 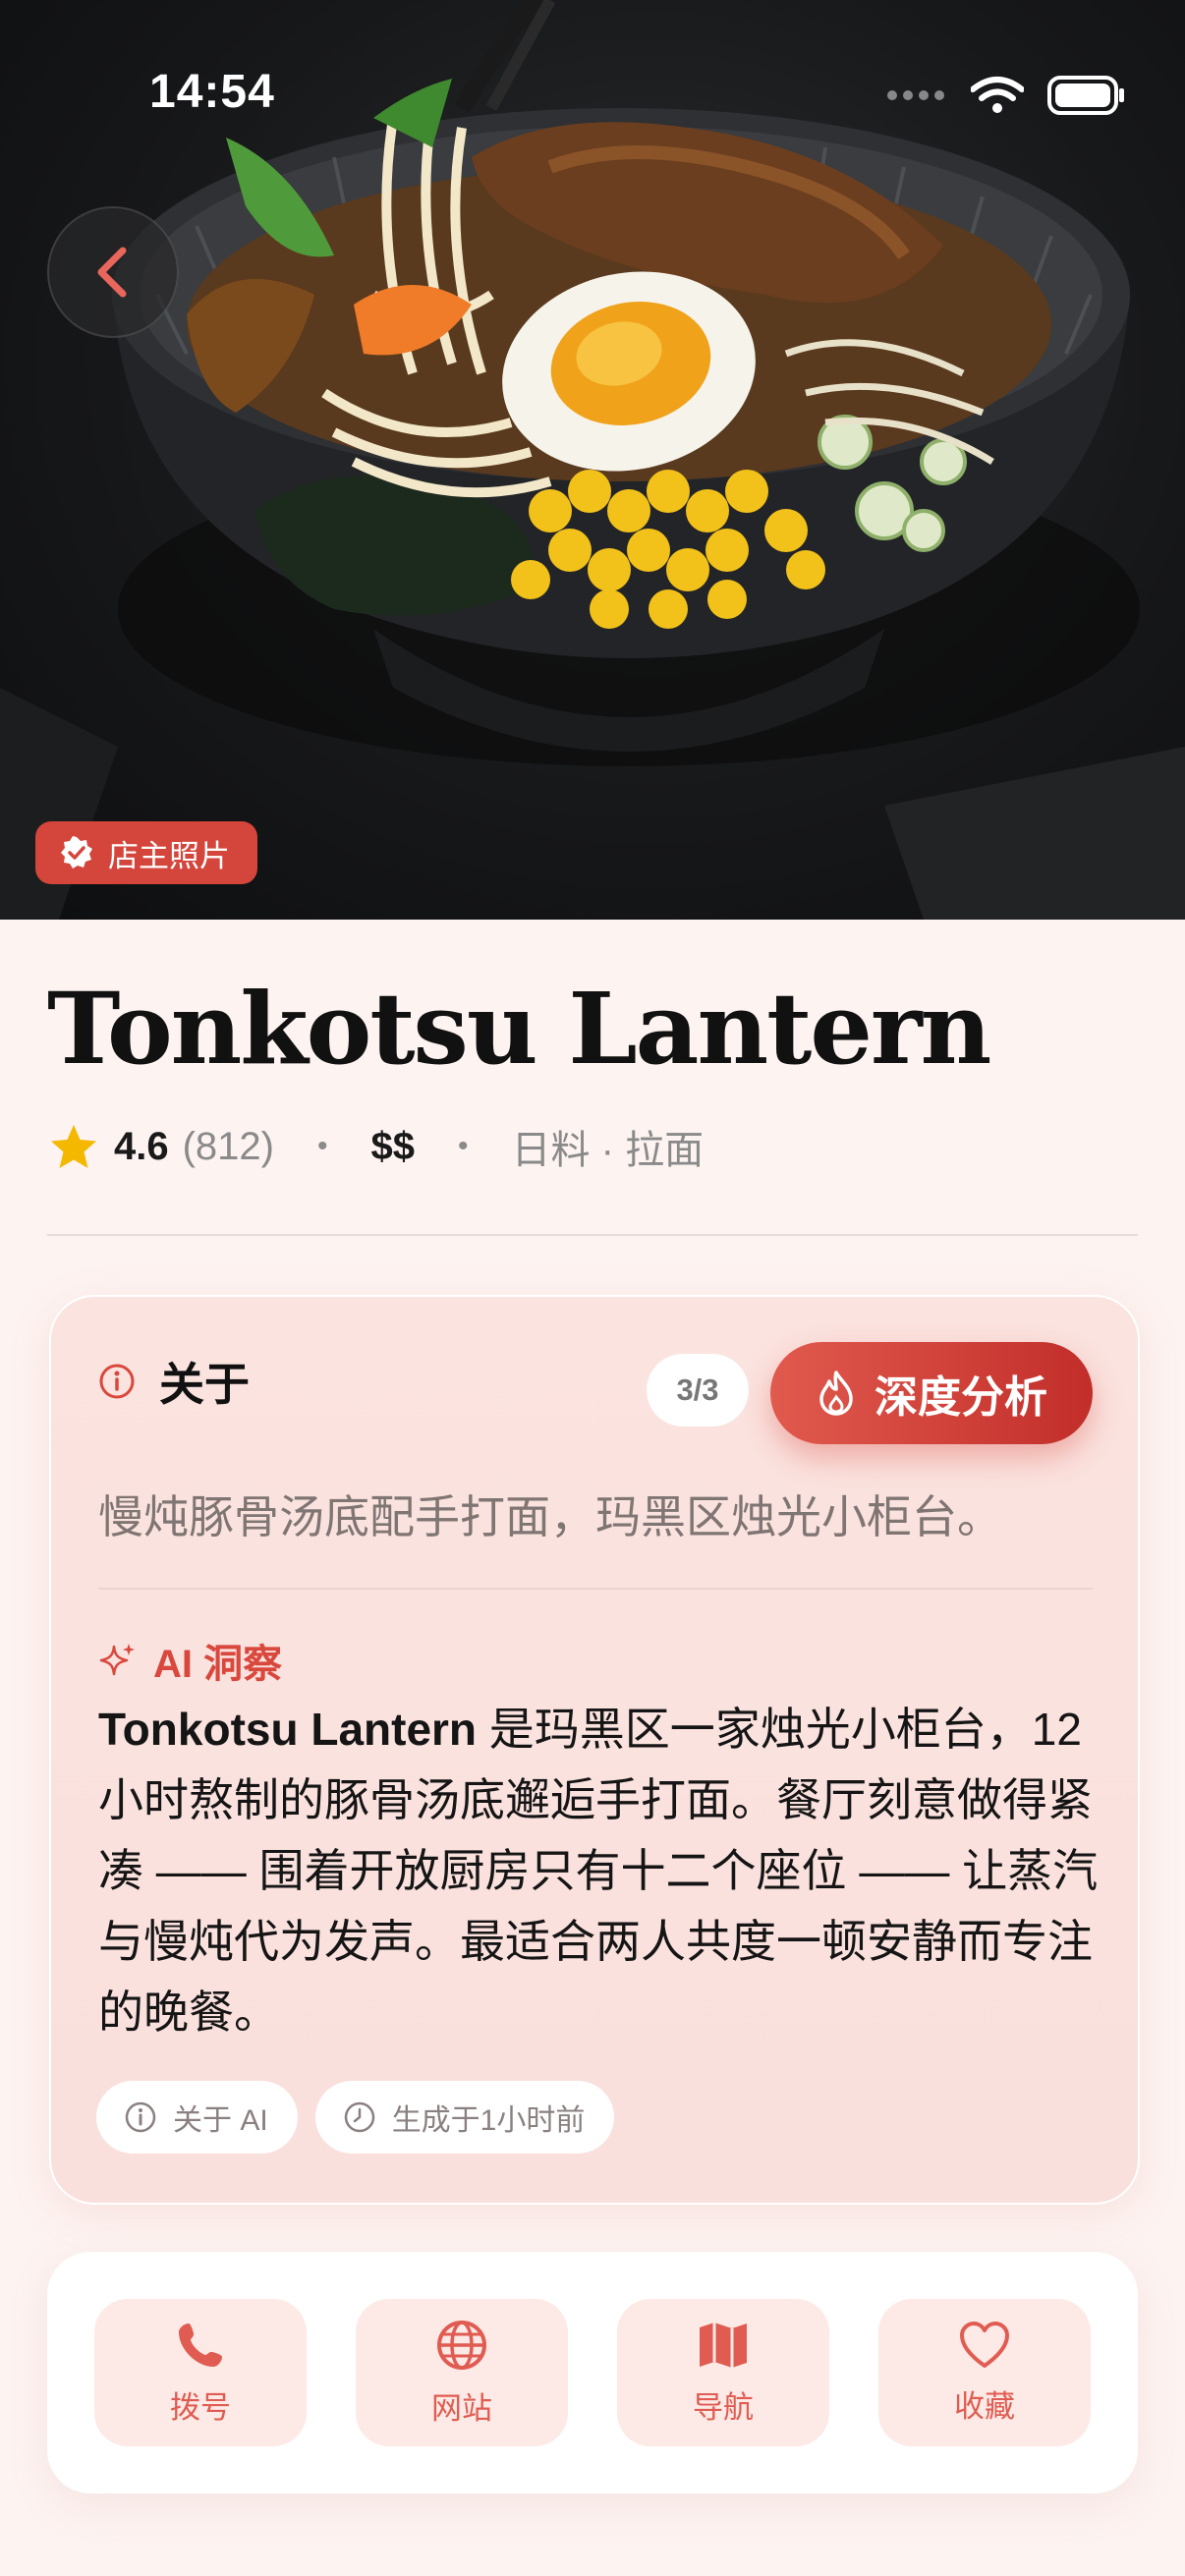 What do you see at coordinates (592, 2372) in the screenshot?
I see `action-bar: 拨号 网站 导航 收藏` at bounding box center [592, 2372].